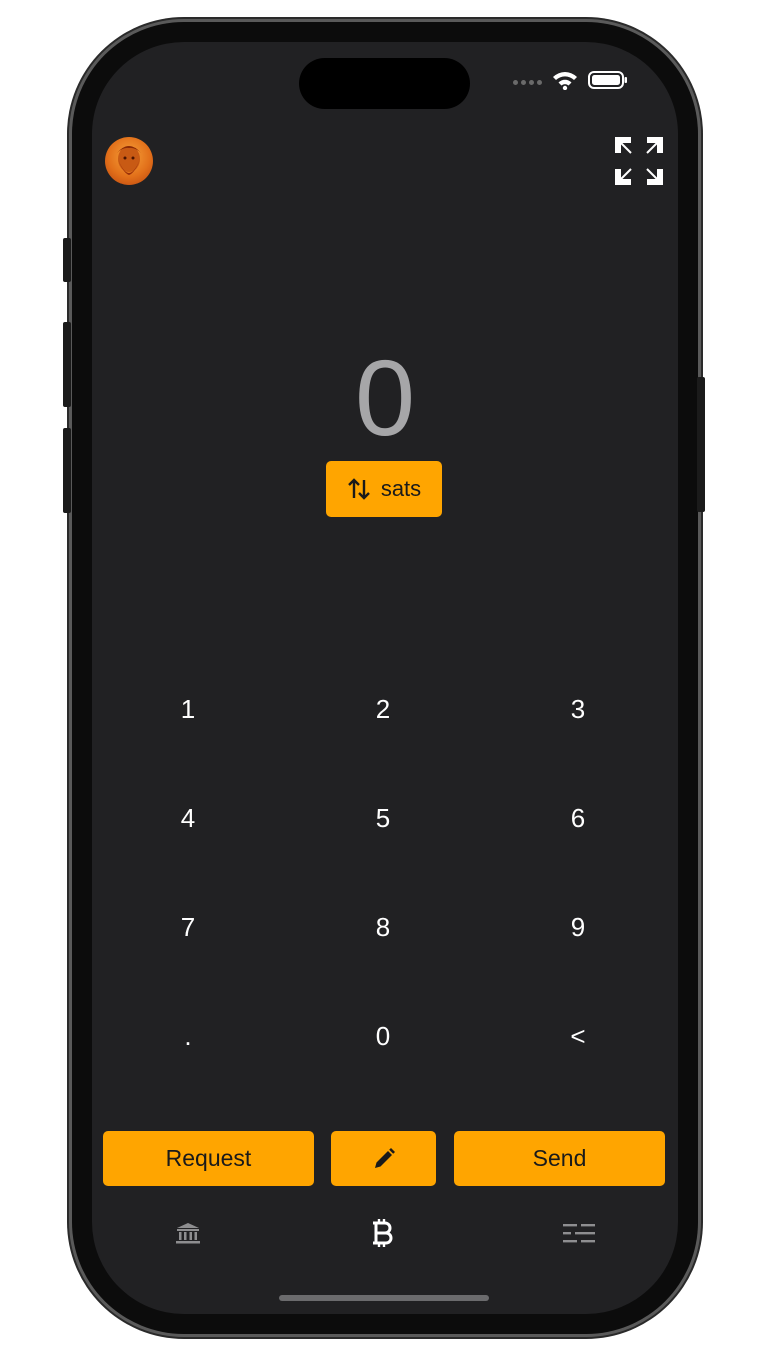  I want to click on avatar-portrait, so click(129, 160).